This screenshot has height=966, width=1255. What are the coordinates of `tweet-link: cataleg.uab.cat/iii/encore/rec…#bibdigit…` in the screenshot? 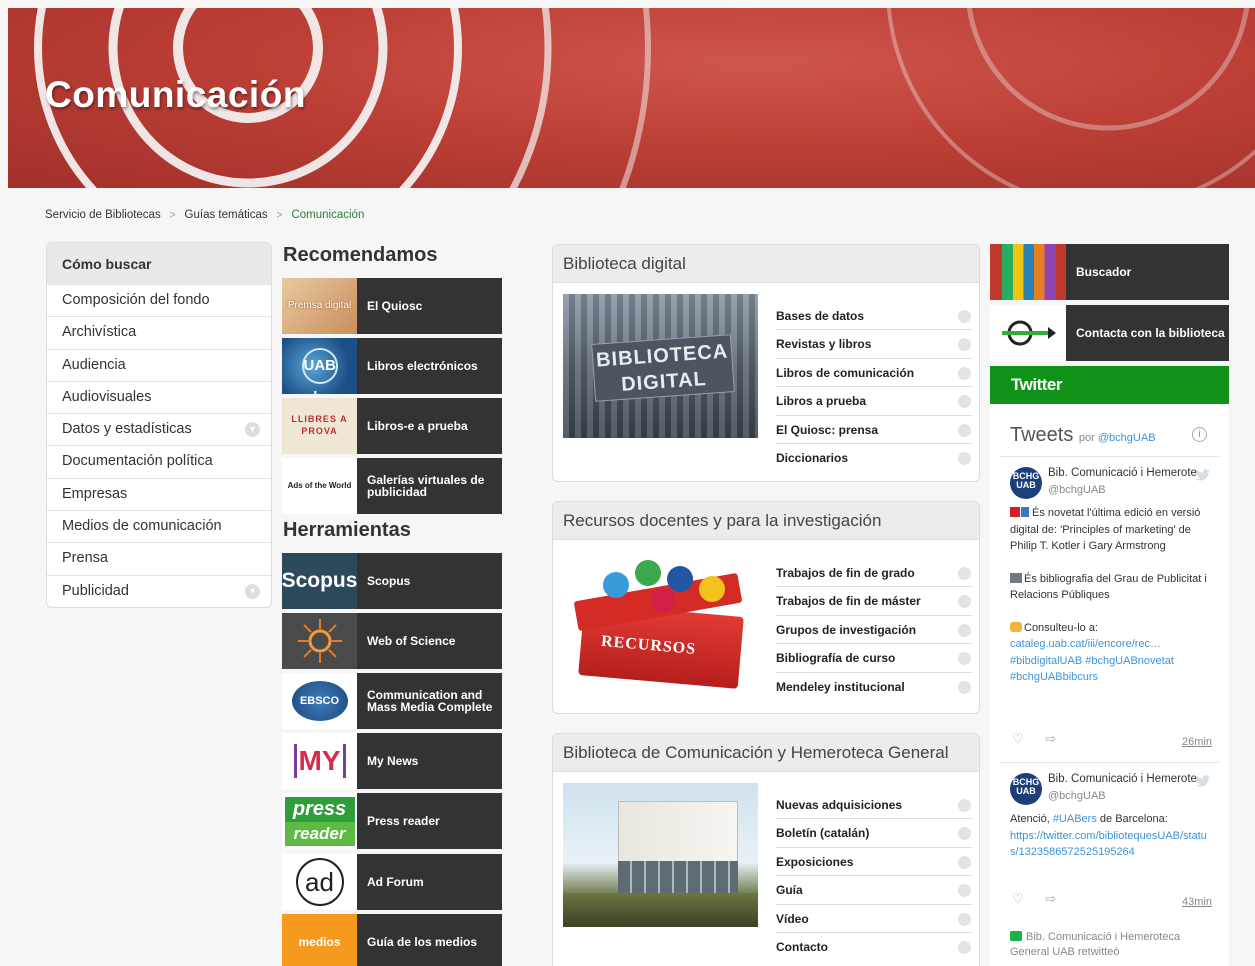 It's located at (1092, 660).